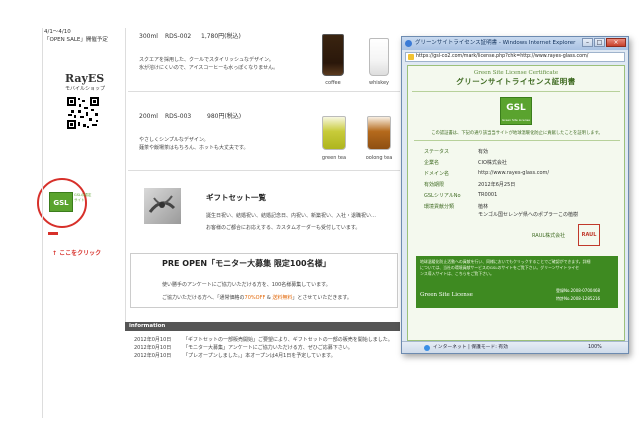 The image size is (640, 436). What do you see at coordinates (439, 207) in the screenshot?
I see `row-label-category: 環境貢献分類` at bounding box center [439, 207].